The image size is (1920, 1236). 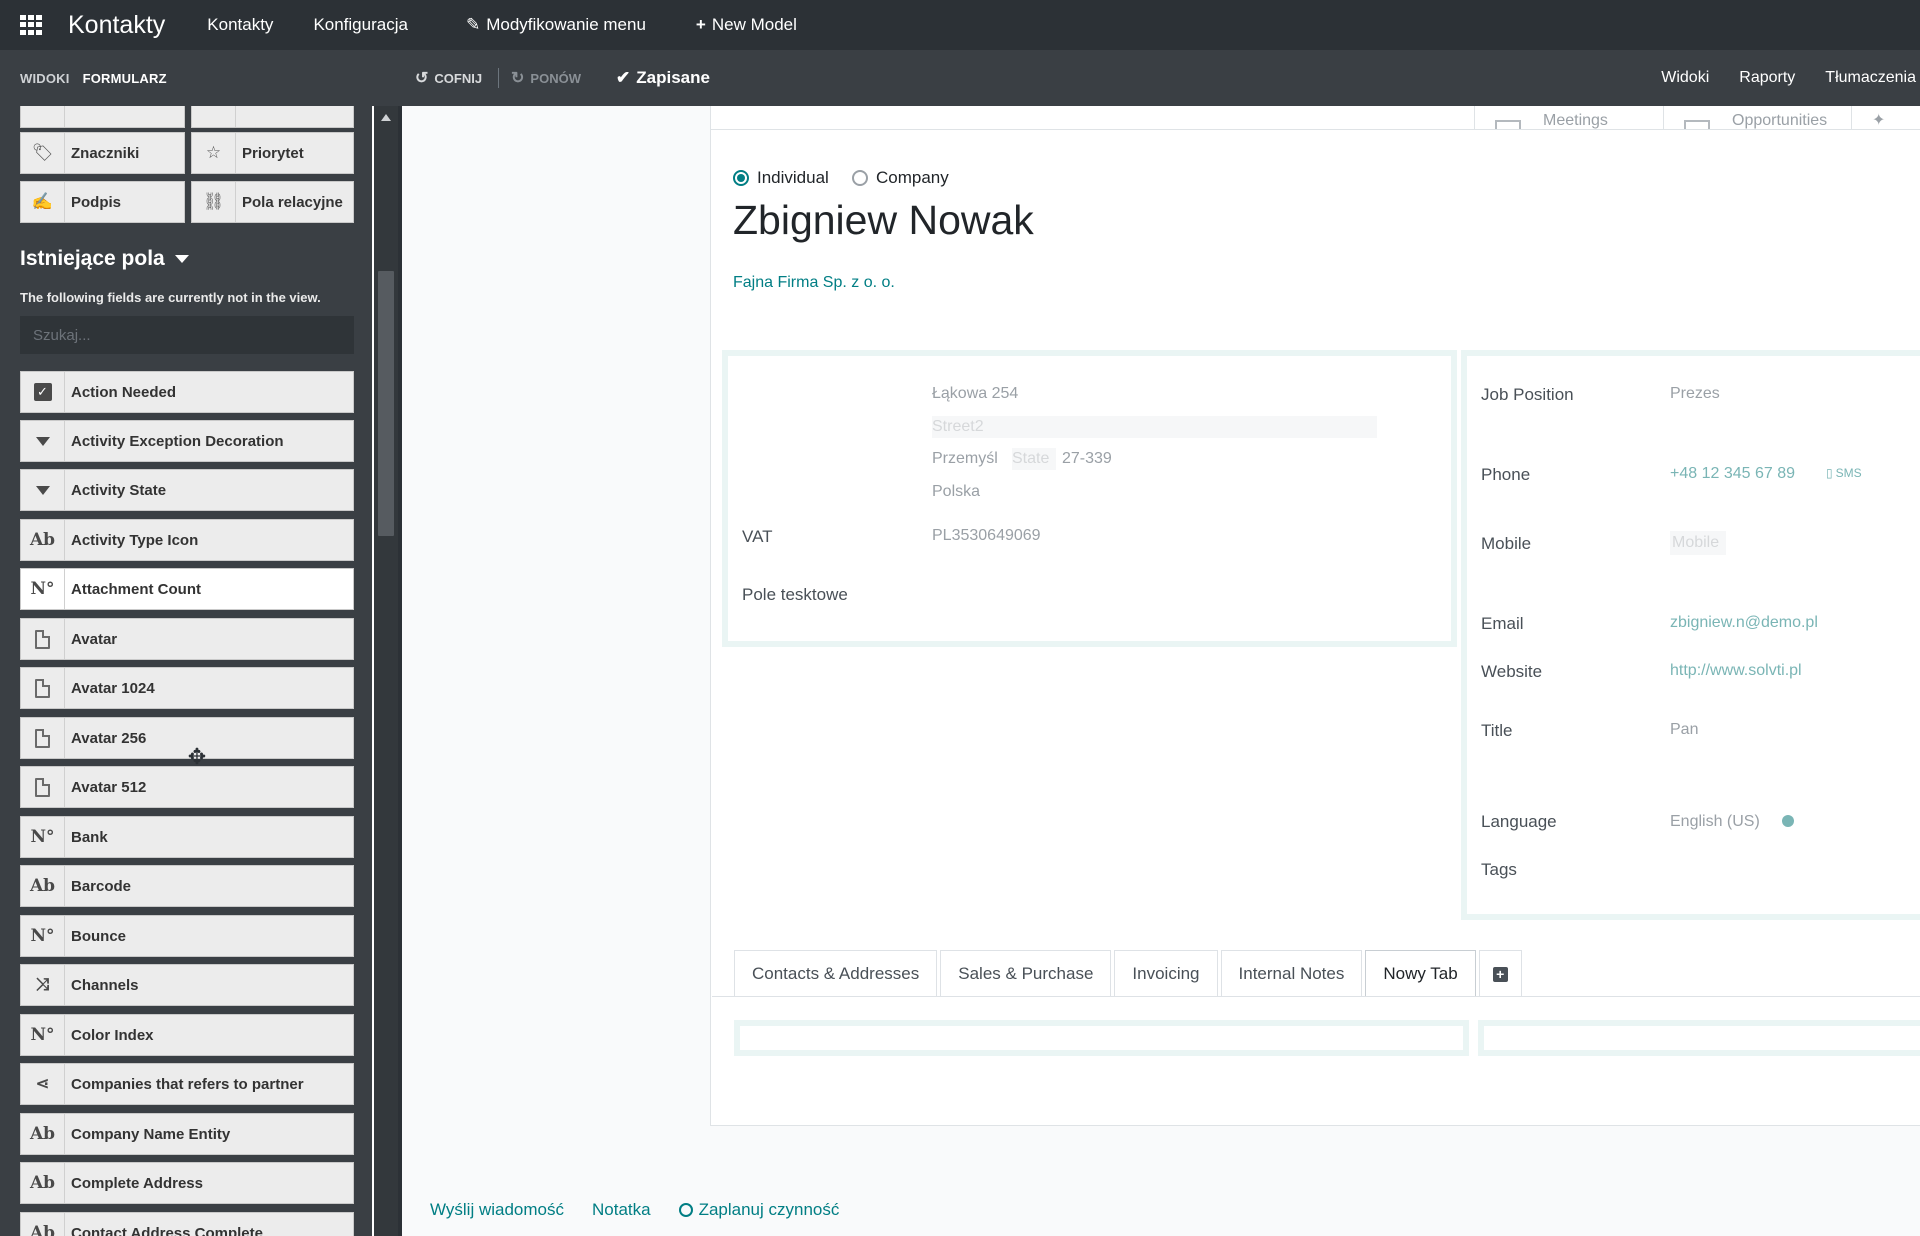 What do you see at coordinates (1844, 473) in the screenshot?
I see `sms-button: ▯ SMS` at bounding box center [1844, 473].